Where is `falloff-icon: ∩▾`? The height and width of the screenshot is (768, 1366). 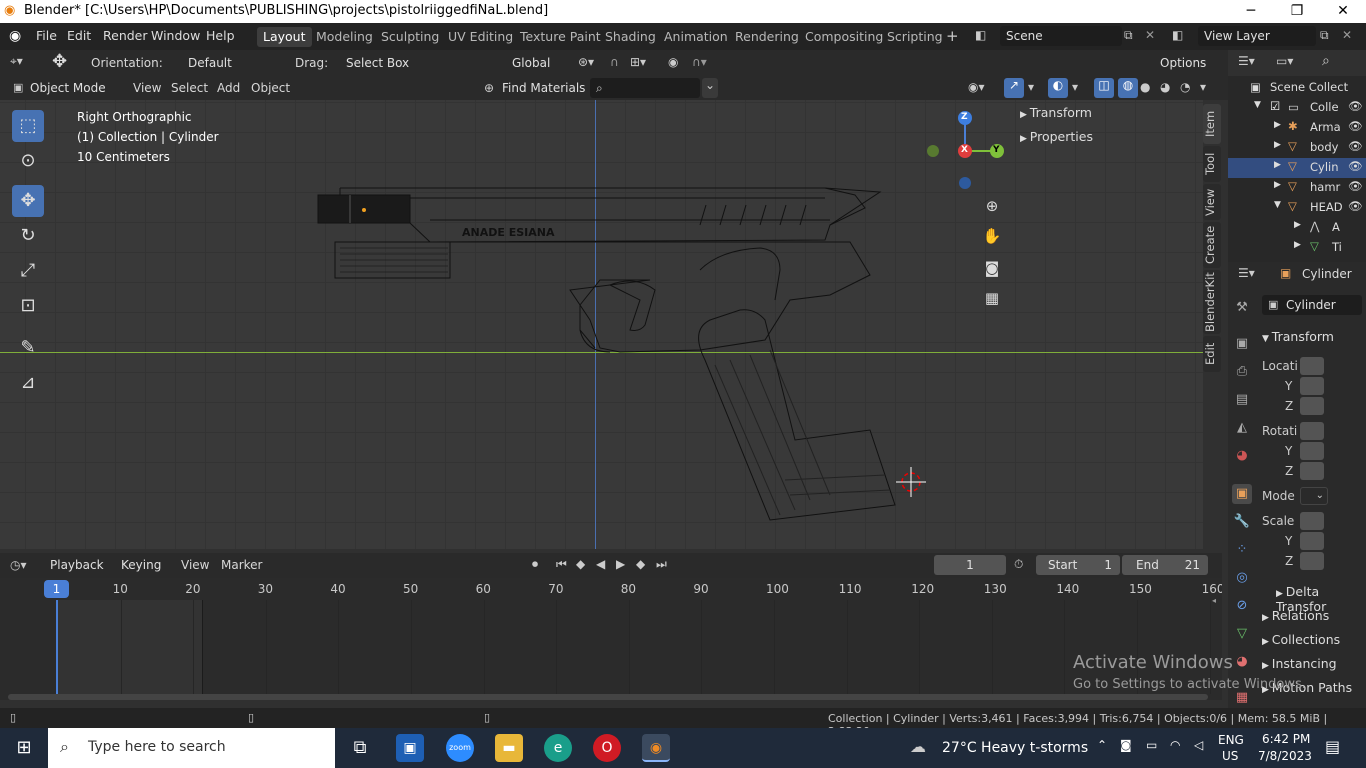 falloff-icon: ∩▾ is located at coordinates (699, 62).